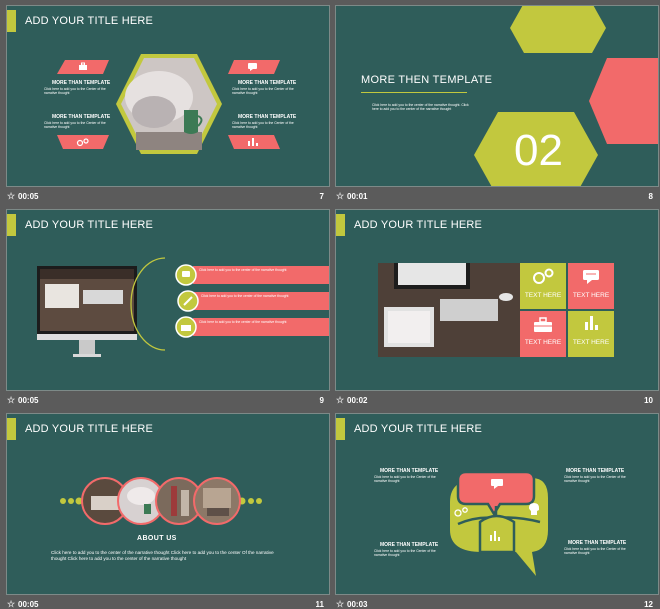  I want to click on slide-meta: ☆ 00:05 9, so click(168, 401).